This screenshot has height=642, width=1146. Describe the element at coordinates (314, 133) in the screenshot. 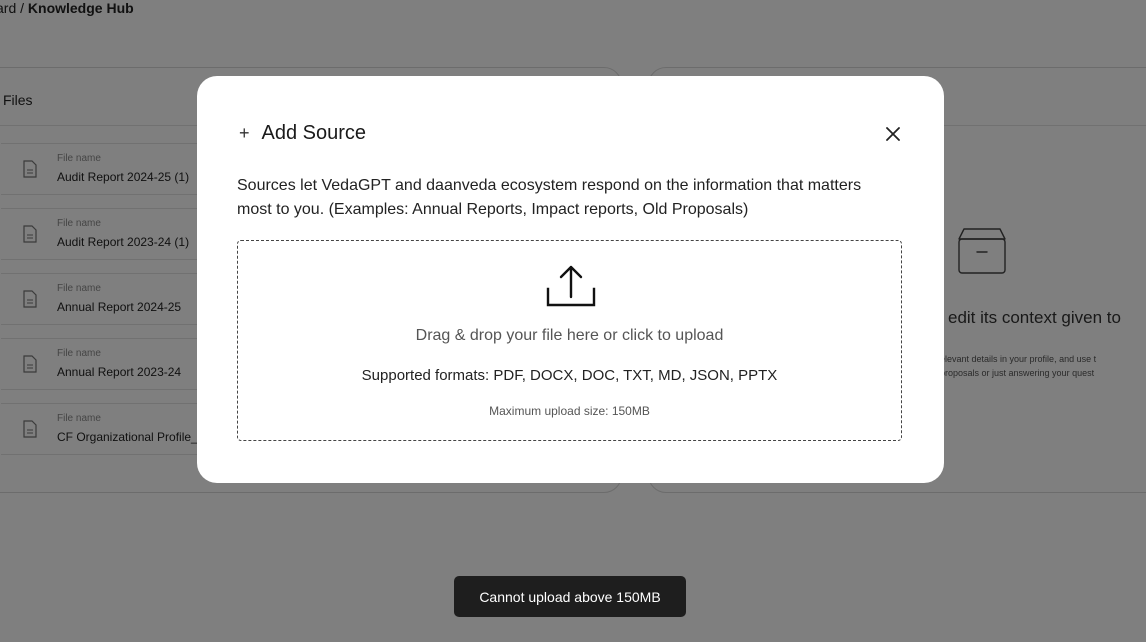

I see `modal-title-text: Add Source` at that location.